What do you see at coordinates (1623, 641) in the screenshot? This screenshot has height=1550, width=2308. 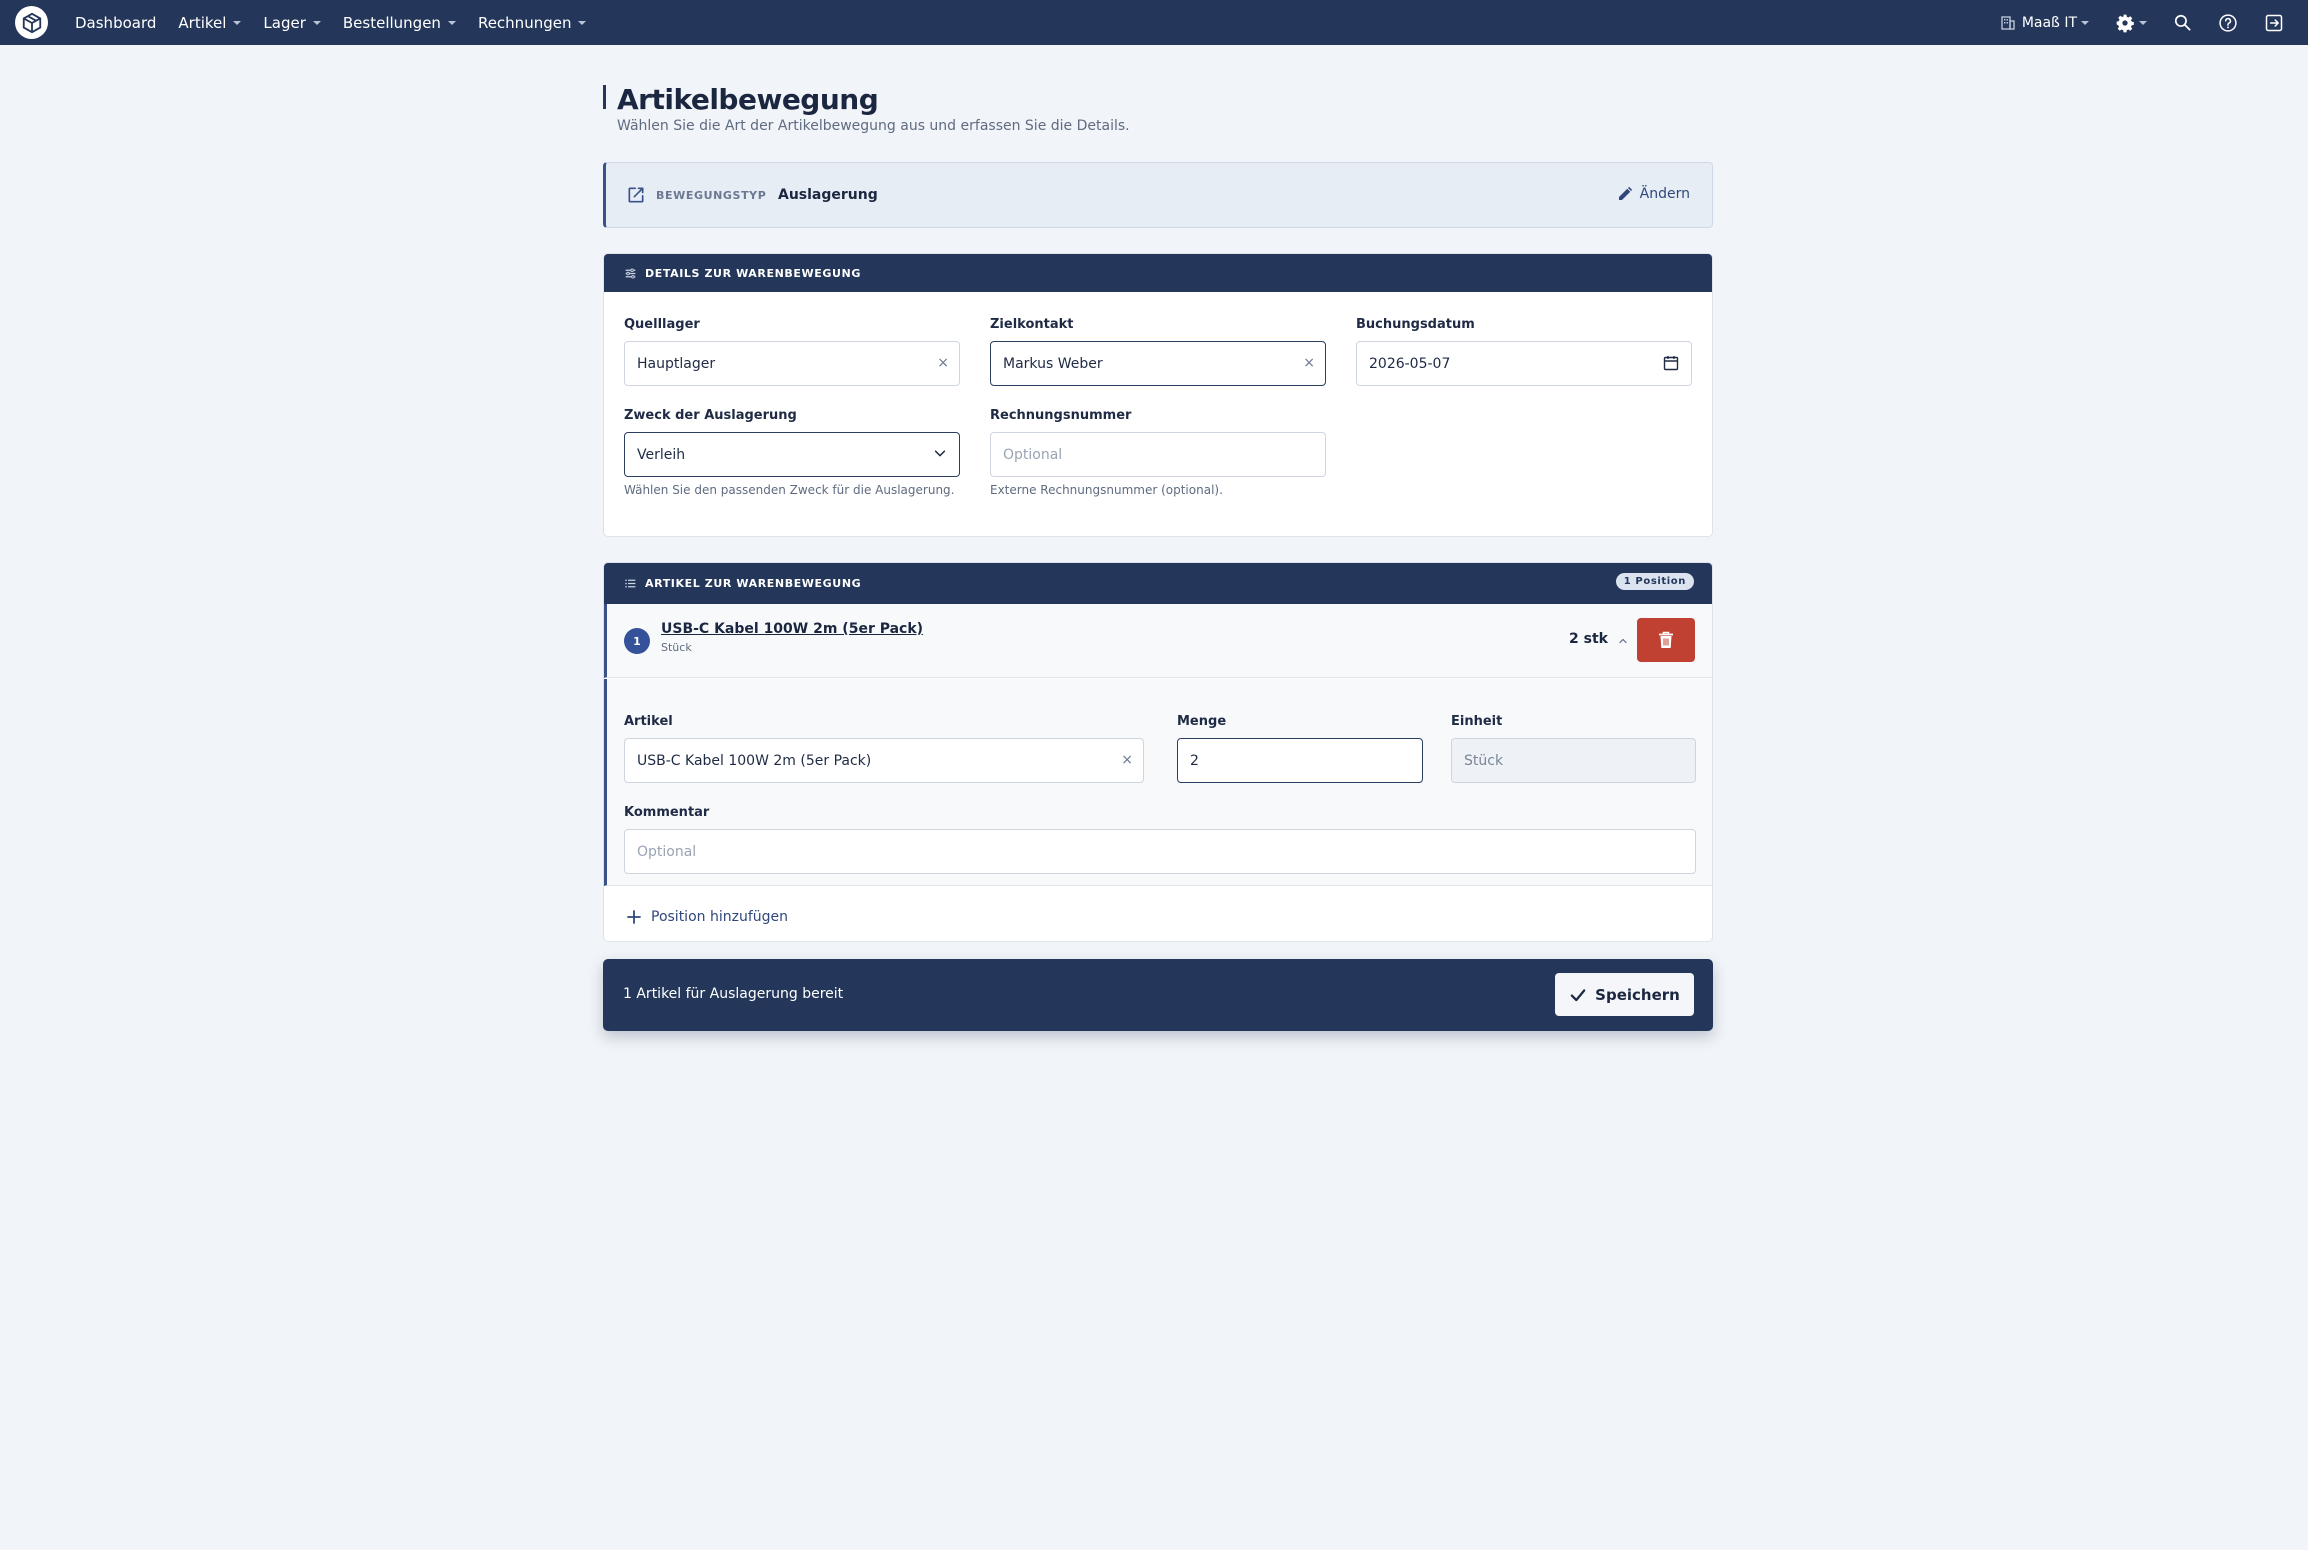 I see `chevron-up-icon` at bounding box center [1623, 641].